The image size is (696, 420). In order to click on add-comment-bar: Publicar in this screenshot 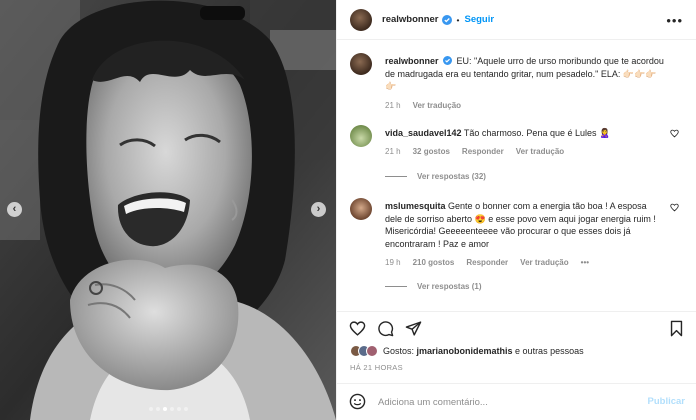, I will do `click(516, 401)`.